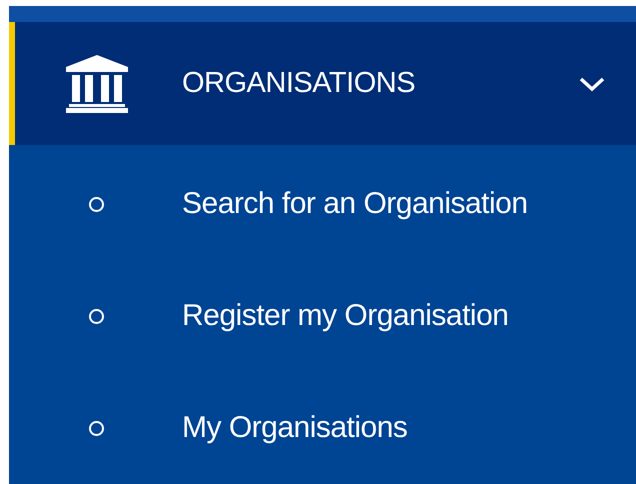  Describe the element at coordinates (299, 83) in the screenshot. I see `menu-section-label: ORGANISATIONS` at that location.